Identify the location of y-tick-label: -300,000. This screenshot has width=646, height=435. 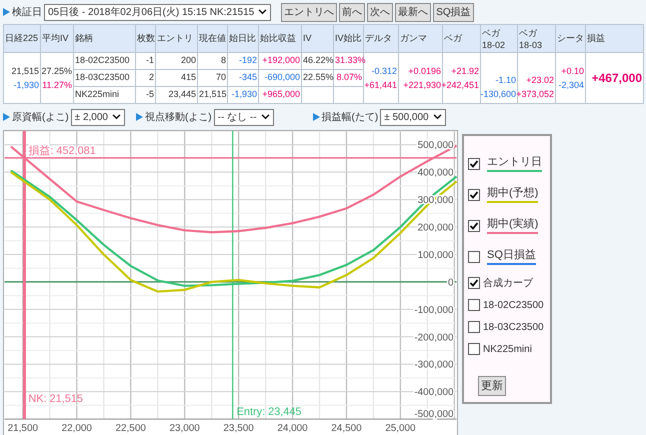
(434, 365).